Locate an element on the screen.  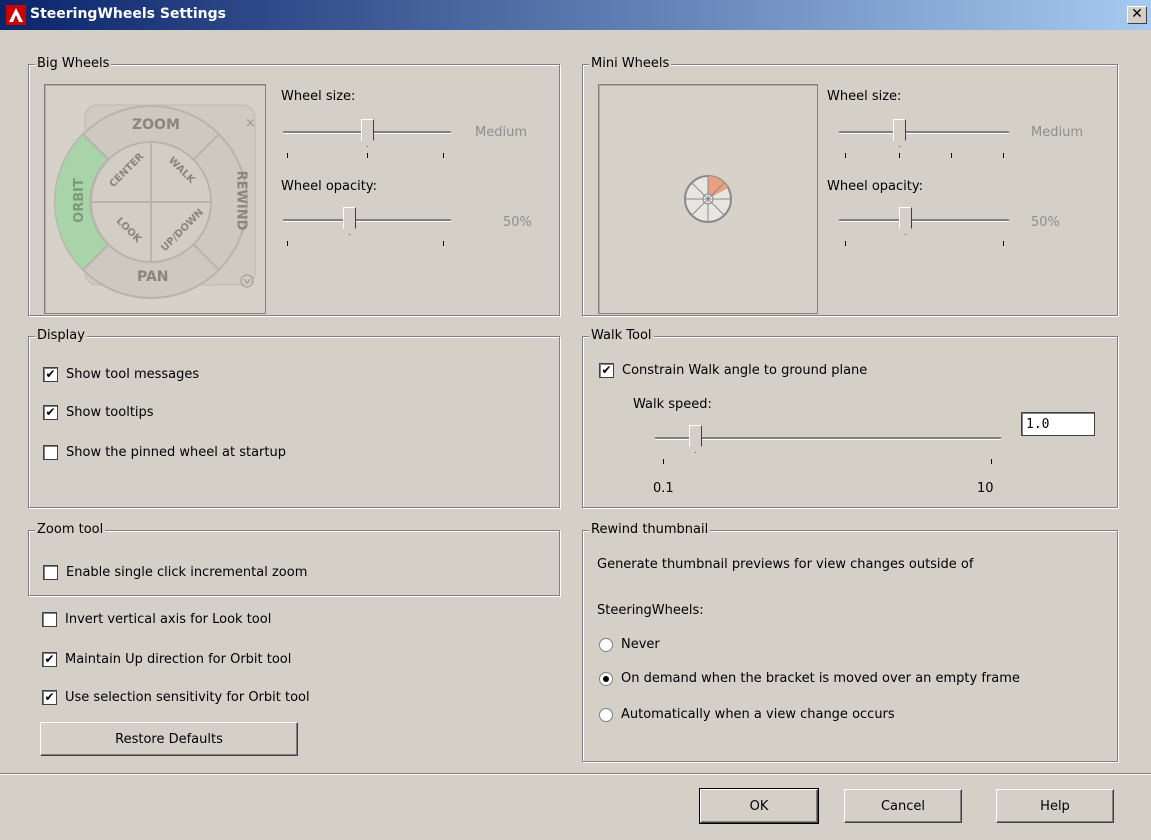
show-tooltips-label: Show tooltips is located at coordinates (110, 412).